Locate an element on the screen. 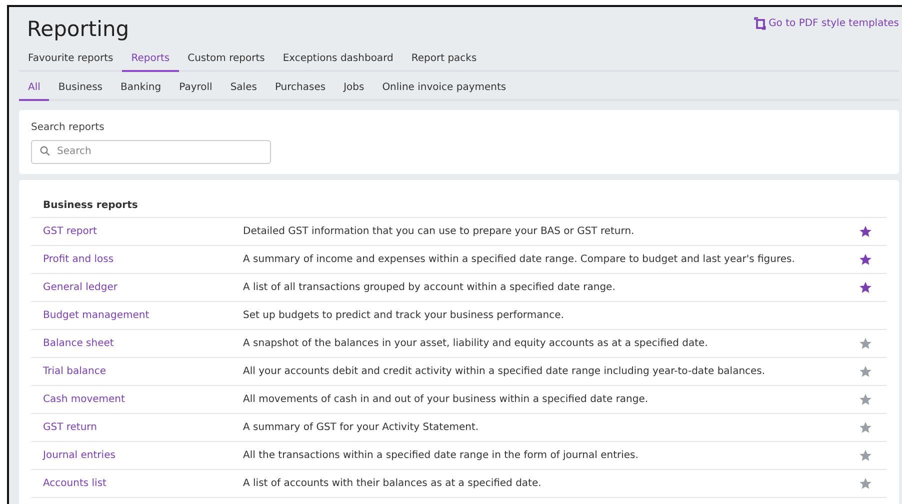  category-tab: Online invoice payments is located at coordinates (444, 88).